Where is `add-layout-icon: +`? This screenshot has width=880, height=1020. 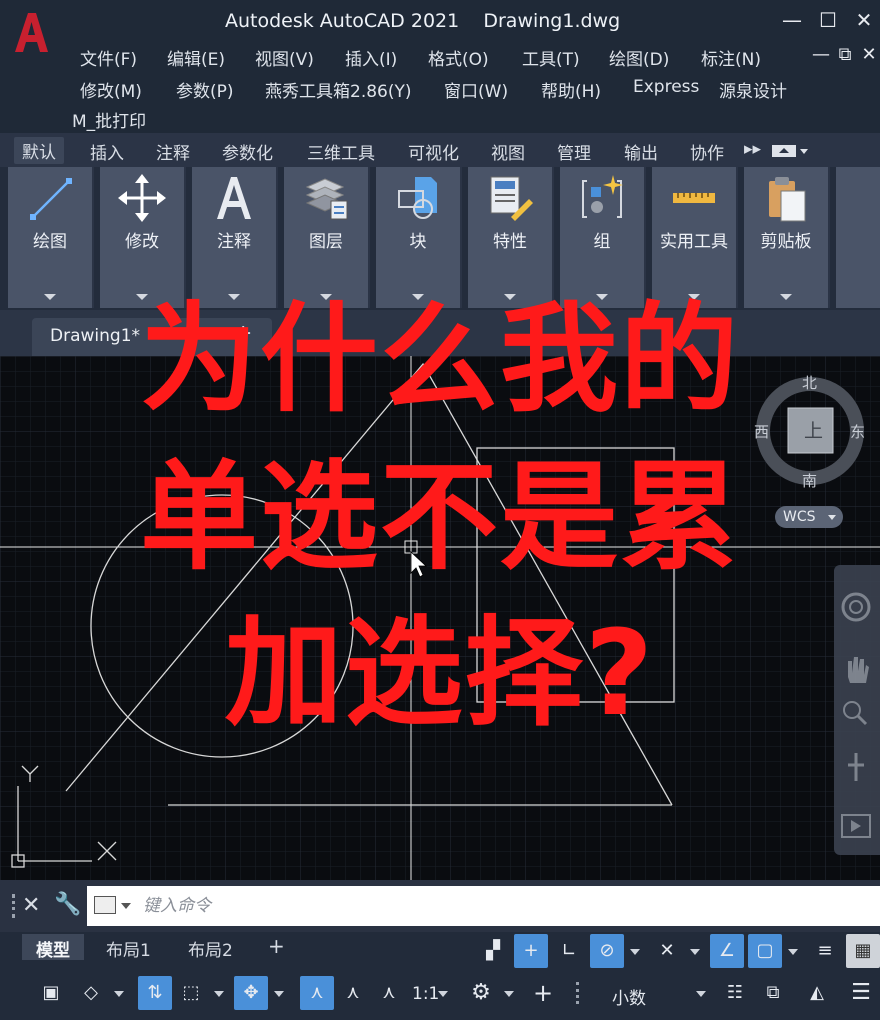
add-layout-icon: + is located at coordinates (276, 947).